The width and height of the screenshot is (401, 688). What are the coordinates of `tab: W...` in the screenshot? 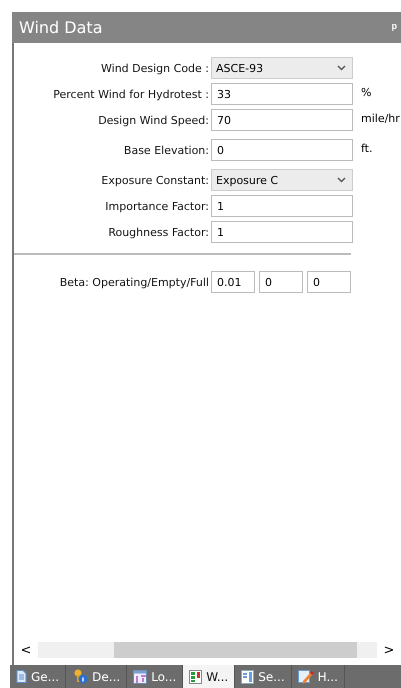 It's located at (209, 676).